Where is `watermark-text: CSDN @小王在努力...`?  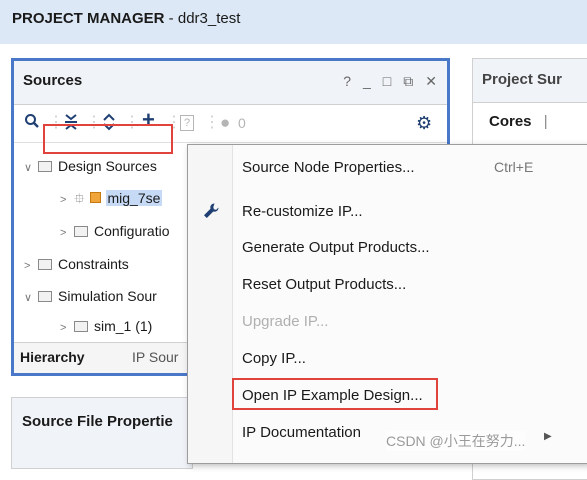 watermark-text: CSDN @小王在努力... is located at coordinates (456, 441).